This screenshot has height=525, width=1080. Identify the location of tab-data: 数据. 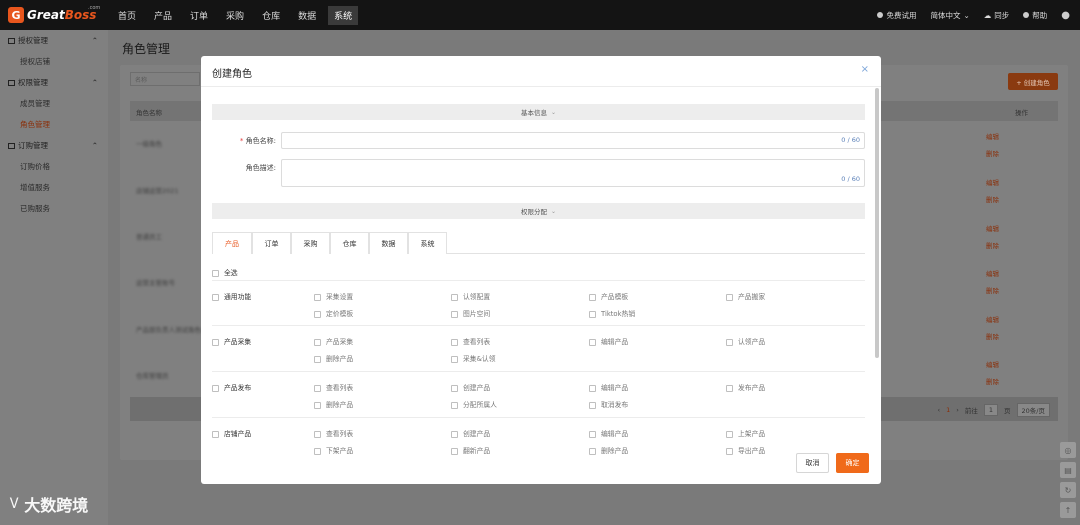
(388, 243).